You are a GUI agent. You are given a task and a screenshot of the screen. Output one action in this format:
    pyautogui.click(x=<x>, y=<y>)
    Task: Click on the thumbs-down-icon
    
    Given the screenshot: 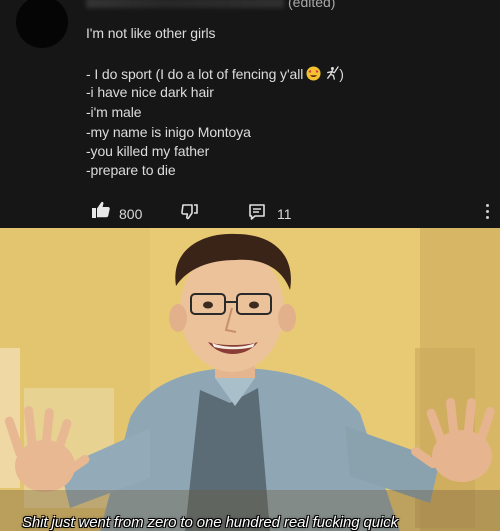 What is the action you would take?
    pyautogui.click(x=190, y=212)
    